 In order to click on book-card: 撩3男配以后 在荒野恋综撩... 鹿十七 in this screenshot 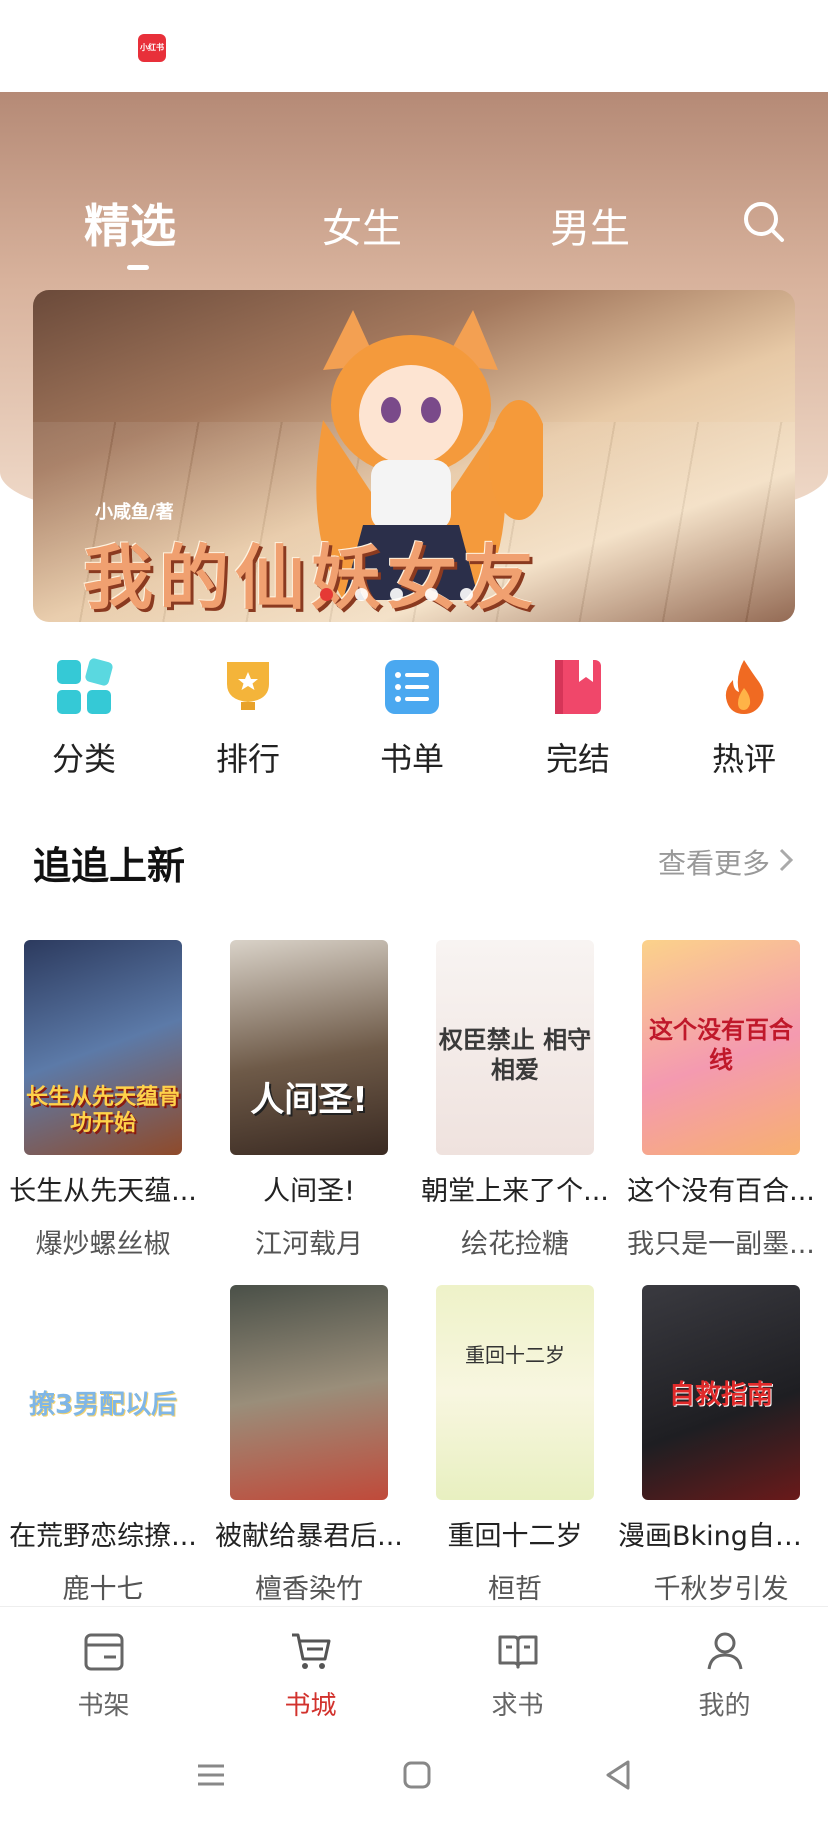, I will do `click(103, 1445)`.